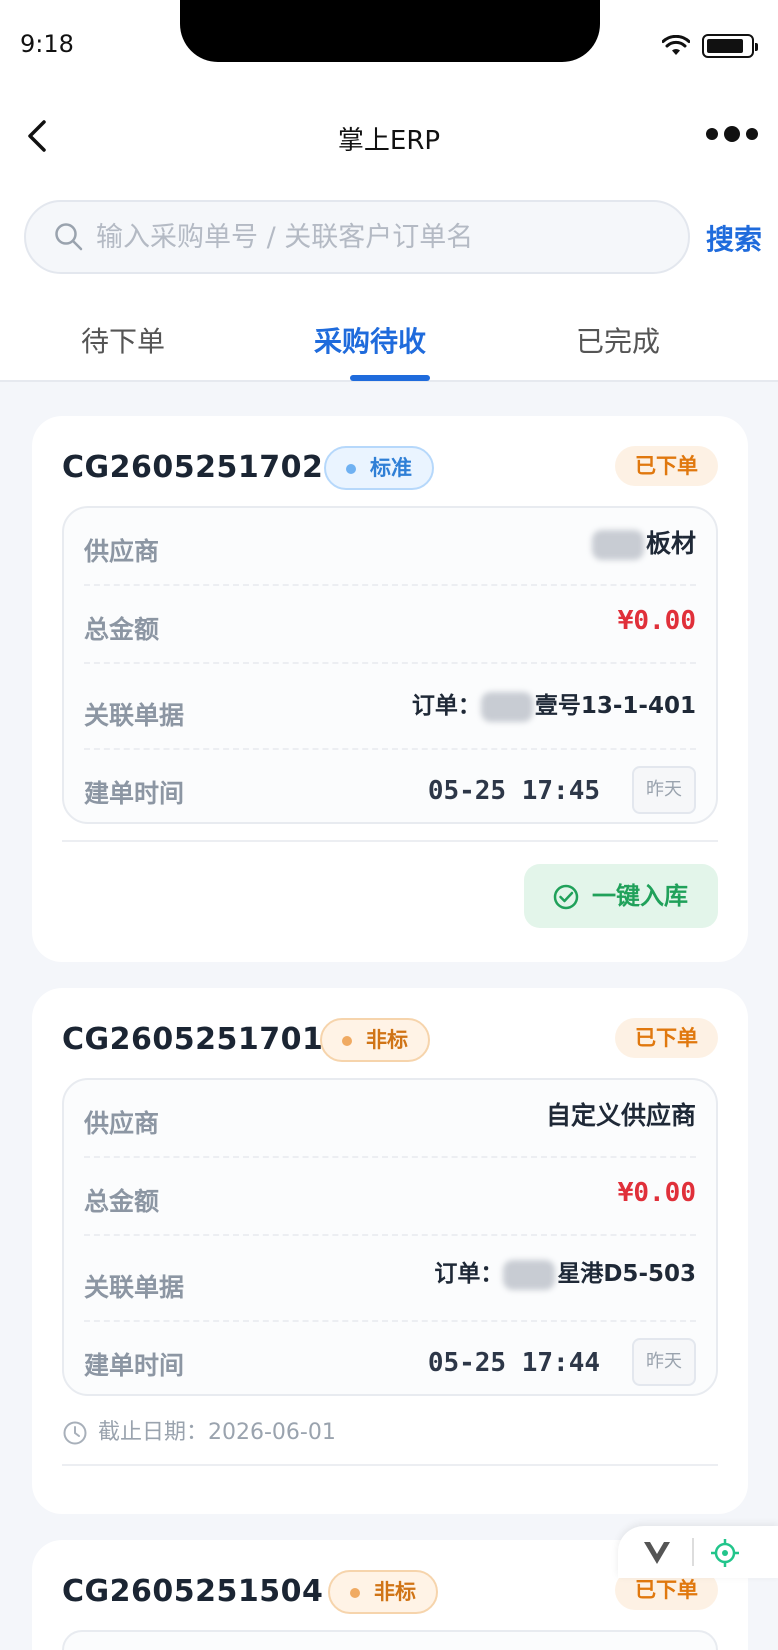  I want to click on check-circle-icon, so click(566, 897).